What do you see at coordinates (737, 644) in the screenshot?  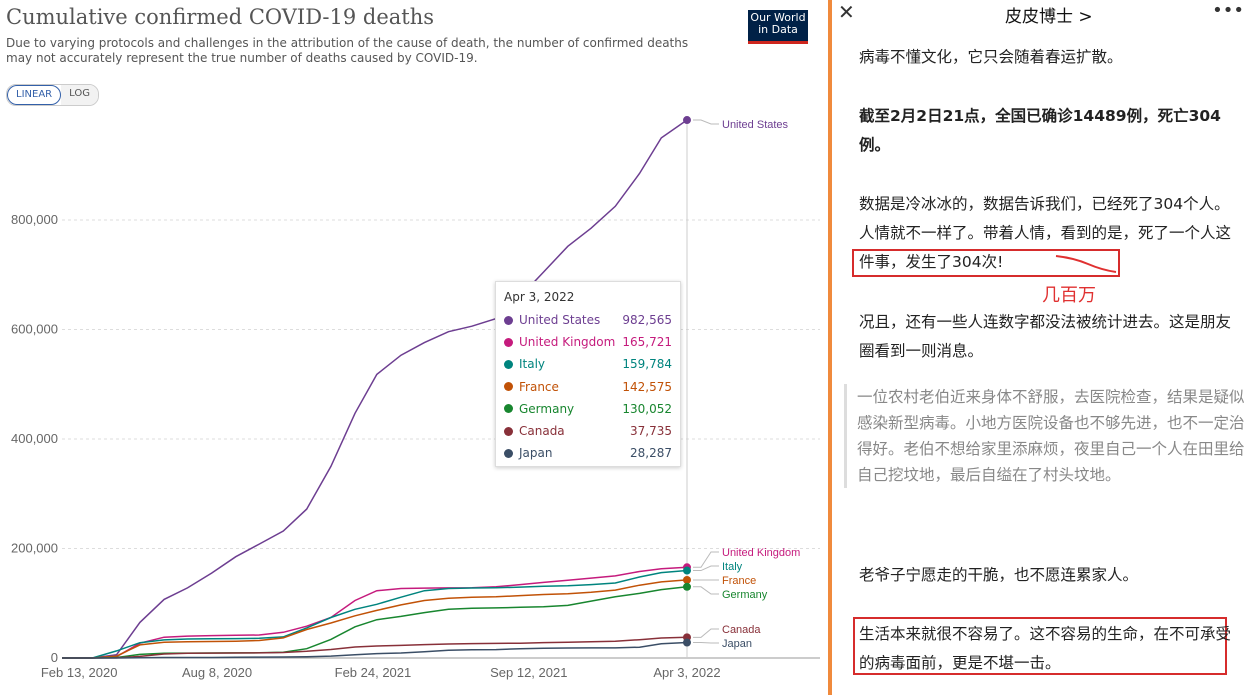 I see `series-label: Japan` at bounding box center [737, 644].